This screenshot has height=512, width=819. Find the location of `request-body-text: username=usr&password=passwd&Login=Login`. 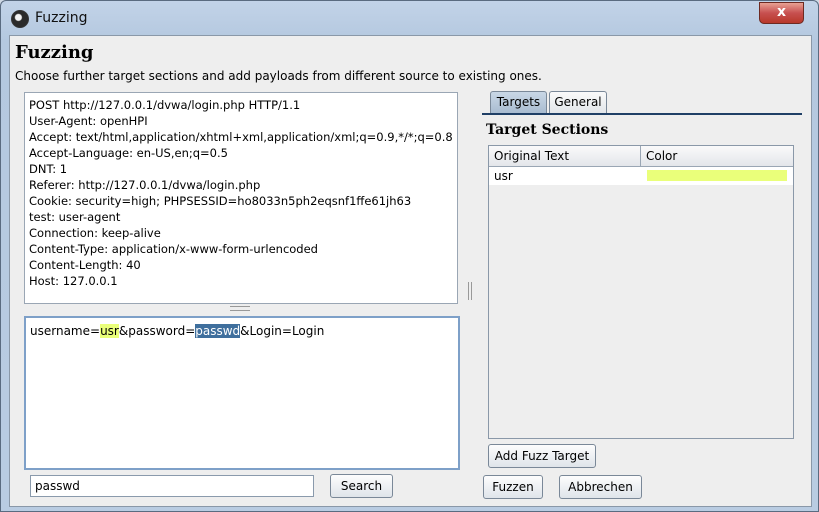

request-body-text: username=usr&password=passwd&Login=Login is located at coordinates (177, 331).